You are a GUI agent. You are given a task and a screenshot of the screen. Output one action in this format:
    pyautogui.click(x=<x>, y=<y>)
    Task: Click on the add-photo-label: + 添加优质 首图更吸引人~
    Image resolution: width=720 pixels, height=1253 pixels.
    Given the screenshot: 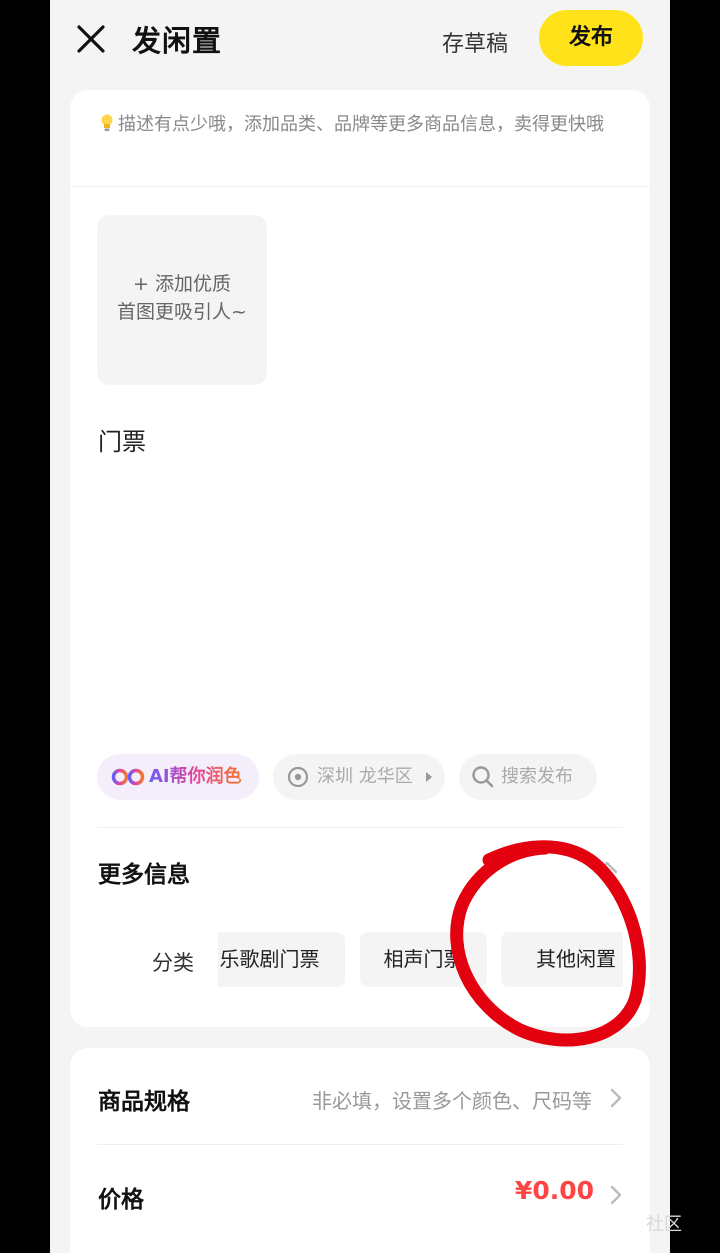 What is the action you would take?
    pyautogui.click(x=182, y=298)
    